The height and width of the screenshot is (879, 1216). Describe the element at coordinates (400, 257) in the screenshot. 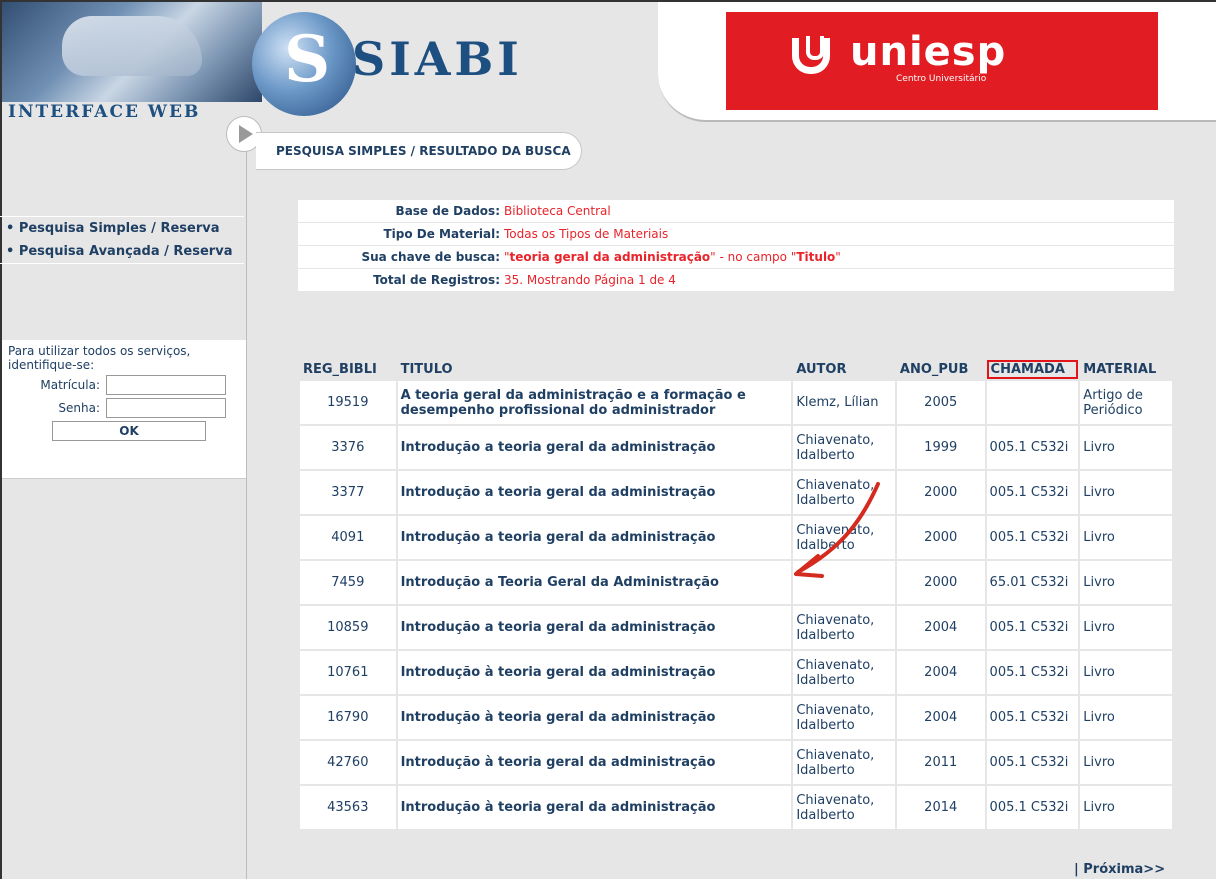

I see `chave-label: Sua chave de busca:` at that location.